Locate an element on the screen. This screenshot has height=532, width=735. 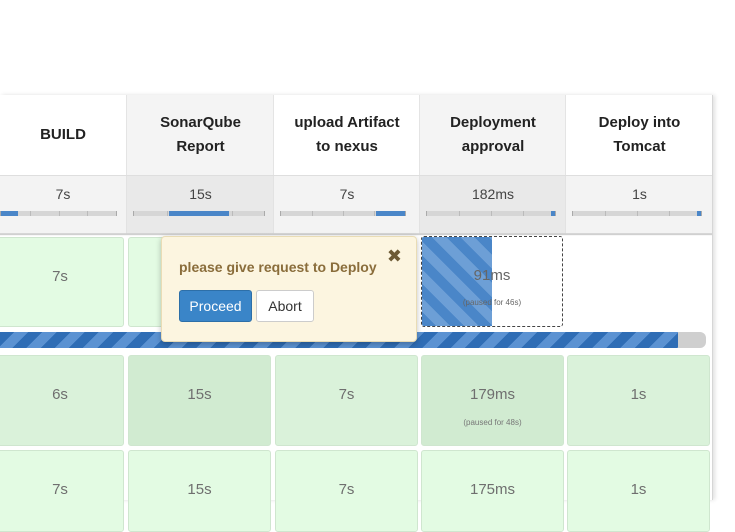
stage-cell-deployment-approval: 179ms (paused for 48s) is located at coordinates (492, 400).